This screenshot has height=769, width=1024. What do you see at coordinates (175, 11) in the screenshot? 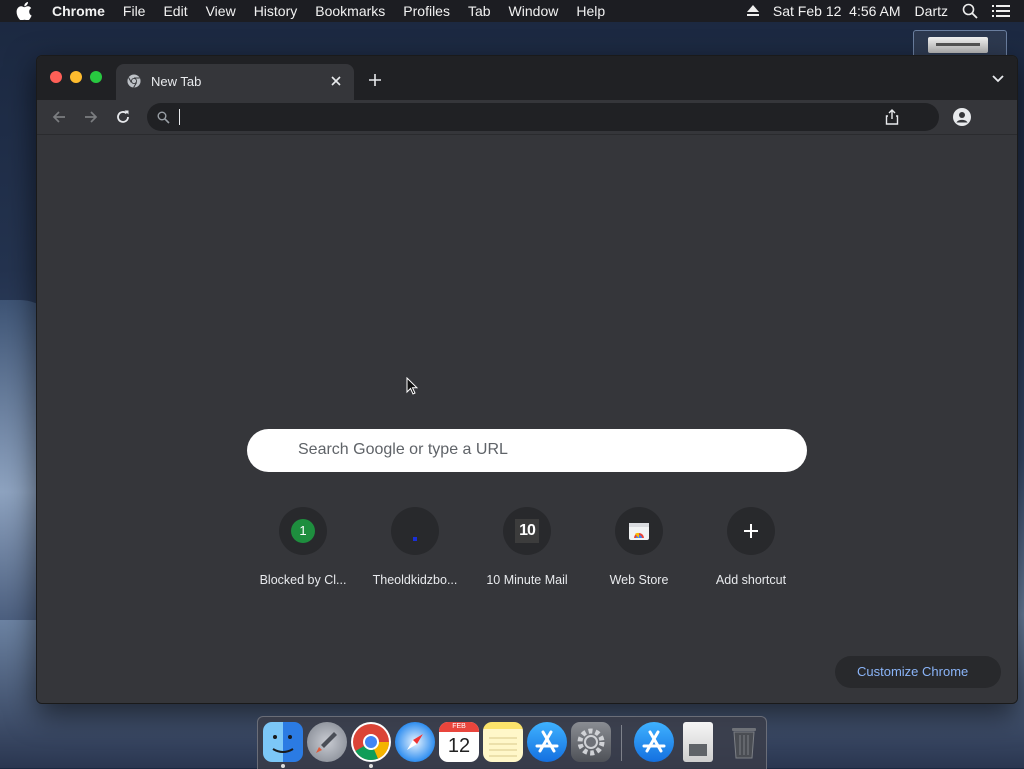
I see `menu-edit: Edit` at bounding box center [175, 11].